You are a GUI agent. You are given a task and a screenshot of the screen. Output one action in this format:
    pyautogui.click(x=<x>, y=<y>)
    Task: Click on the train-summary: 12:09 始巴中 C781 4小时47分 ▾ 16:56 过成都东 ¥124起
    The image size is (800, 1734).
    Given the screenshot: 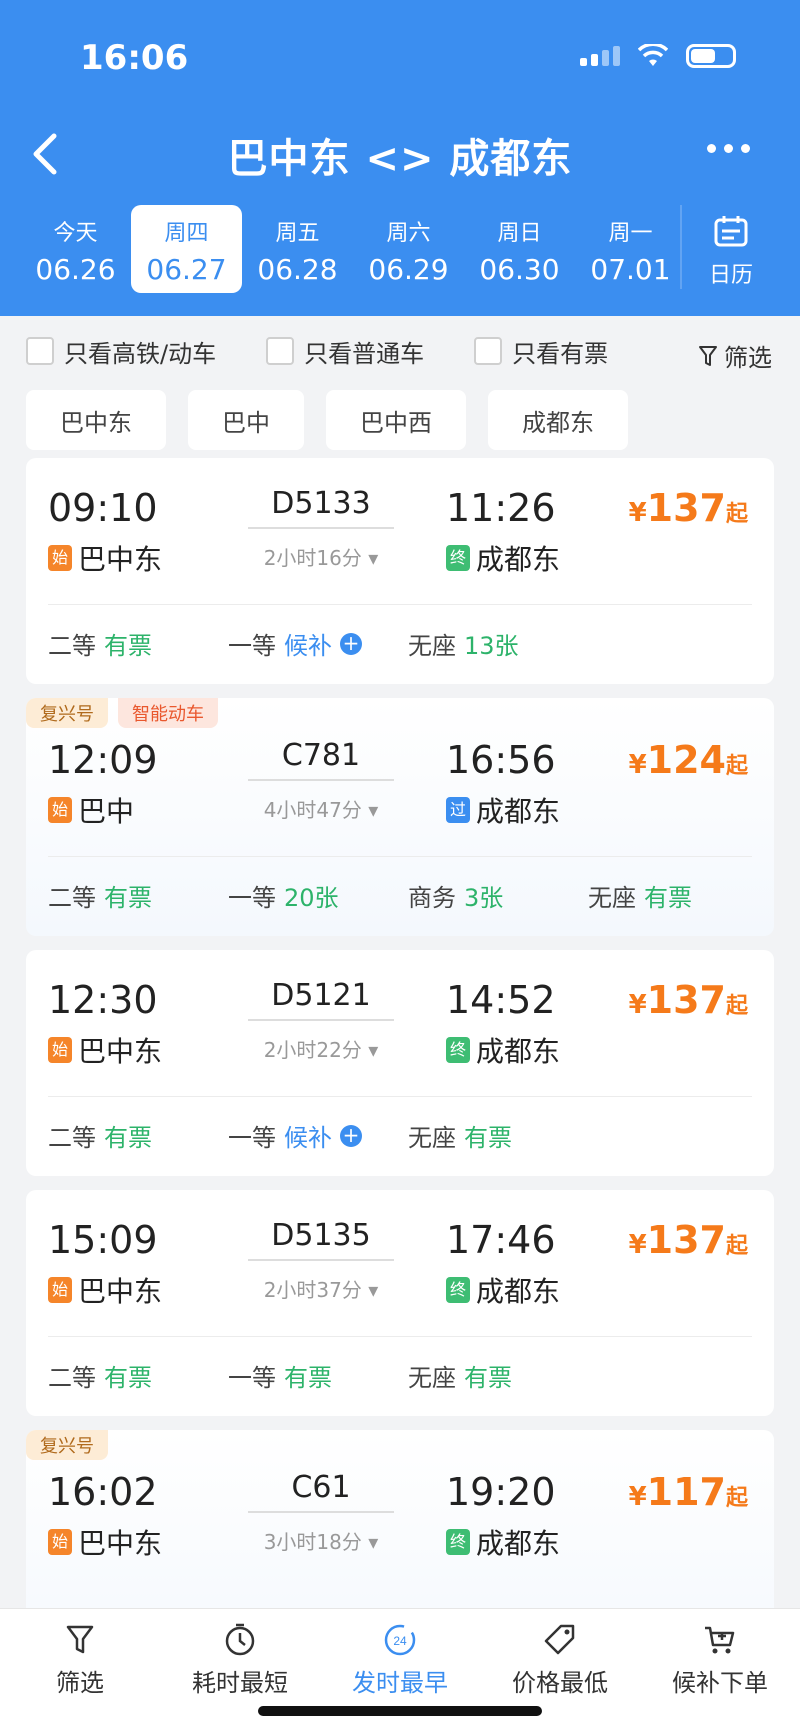 What is the action you would take?
    pyautogui.click(x=398, y=793)
    